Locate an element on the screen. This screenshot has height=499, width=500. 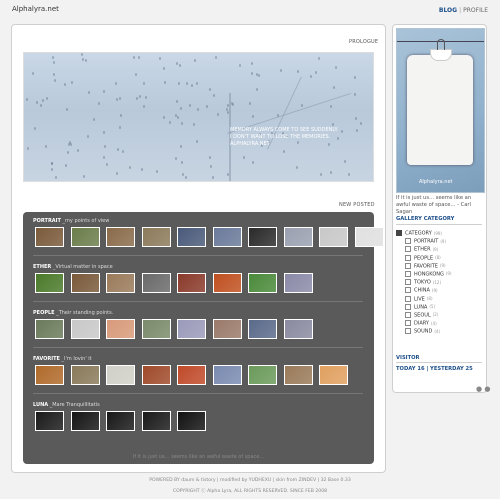
category-subtitle: _Their standing points. is located at coordinates (85, 313).